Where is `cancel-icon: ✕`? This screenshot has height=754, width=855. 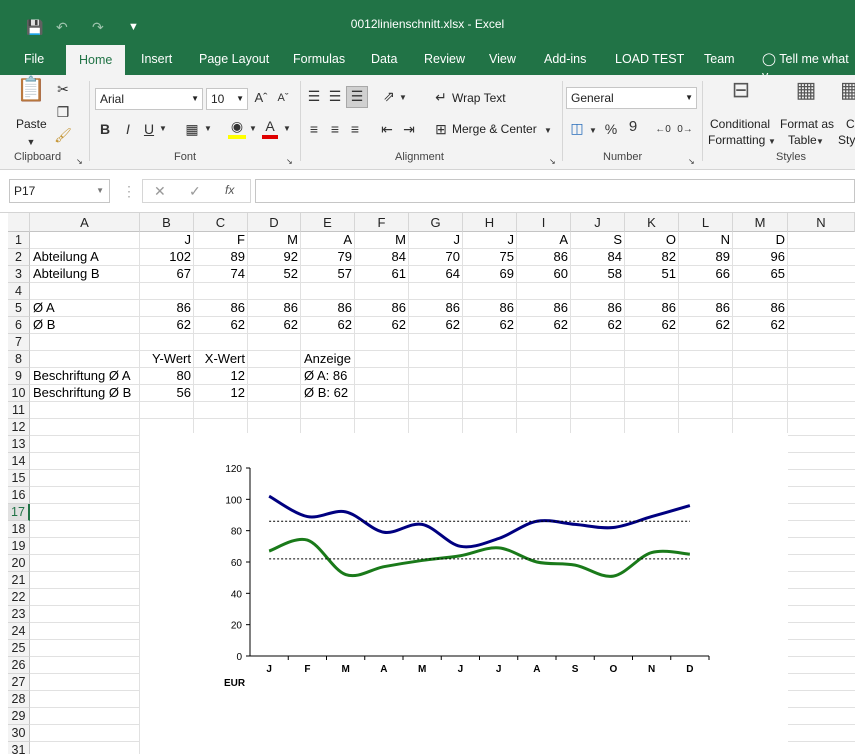 cancel-icon: ✕ is located at coordinates (160, 191).